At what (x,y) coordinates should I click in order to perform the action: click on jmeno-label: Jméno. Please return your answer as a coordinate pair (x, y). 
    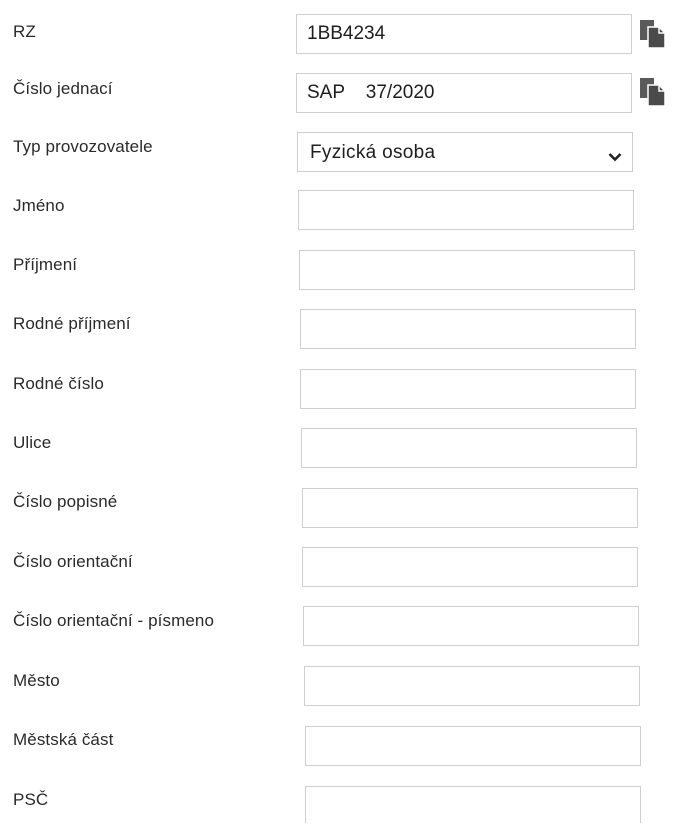
    Looking at the image, I should click on (39, 205).